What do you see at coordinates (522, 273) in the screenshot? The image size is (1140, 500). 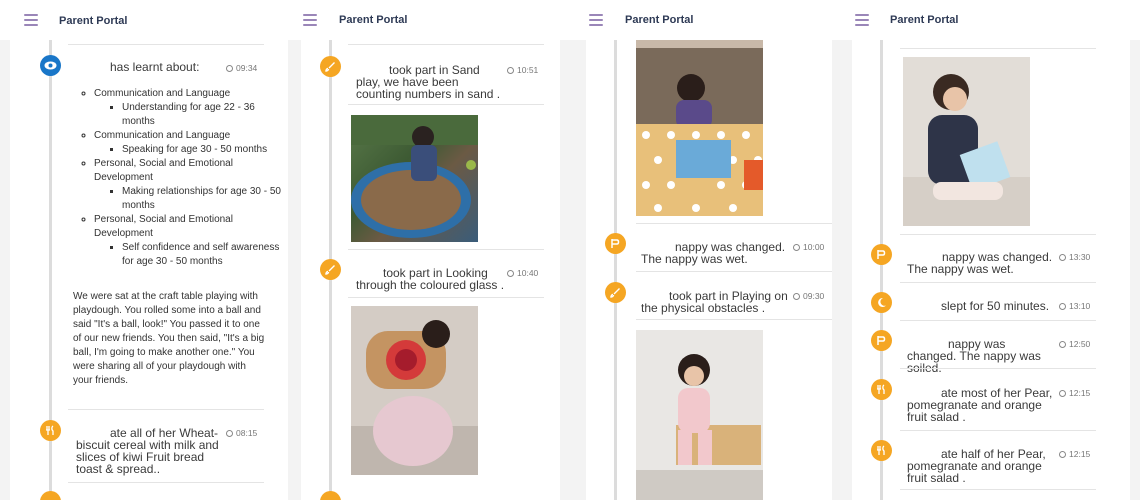 I see `looking-glass-time: 10:40` at bounding box center [522, 273].